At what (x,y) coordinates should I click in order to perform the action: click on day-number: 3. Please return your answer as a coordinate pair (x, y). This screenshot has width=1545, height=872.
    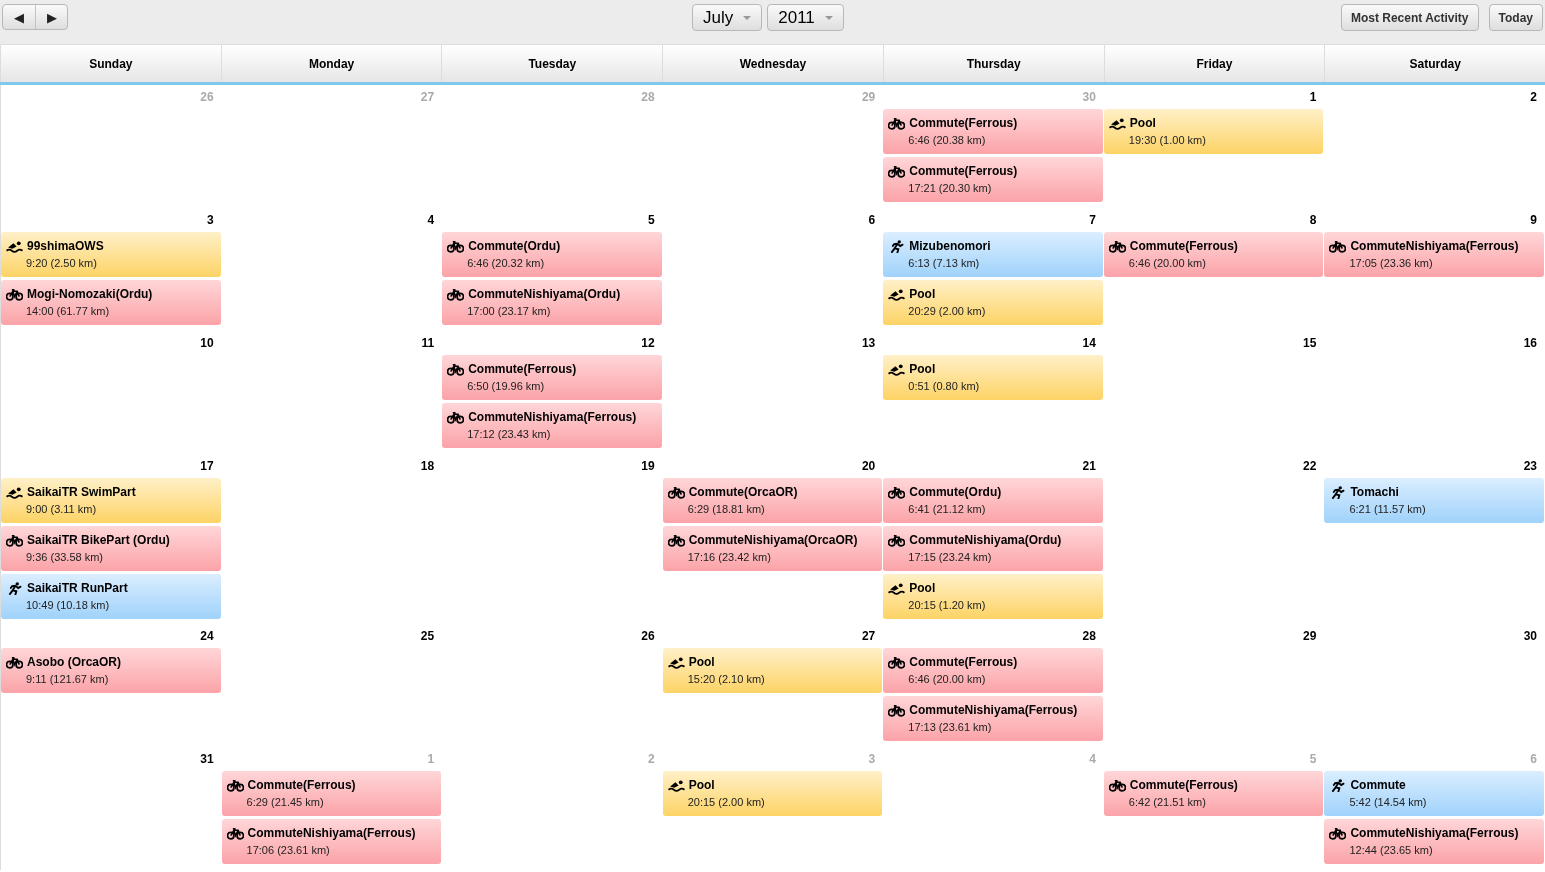
    Looking at the image, I should click on (872, 759).